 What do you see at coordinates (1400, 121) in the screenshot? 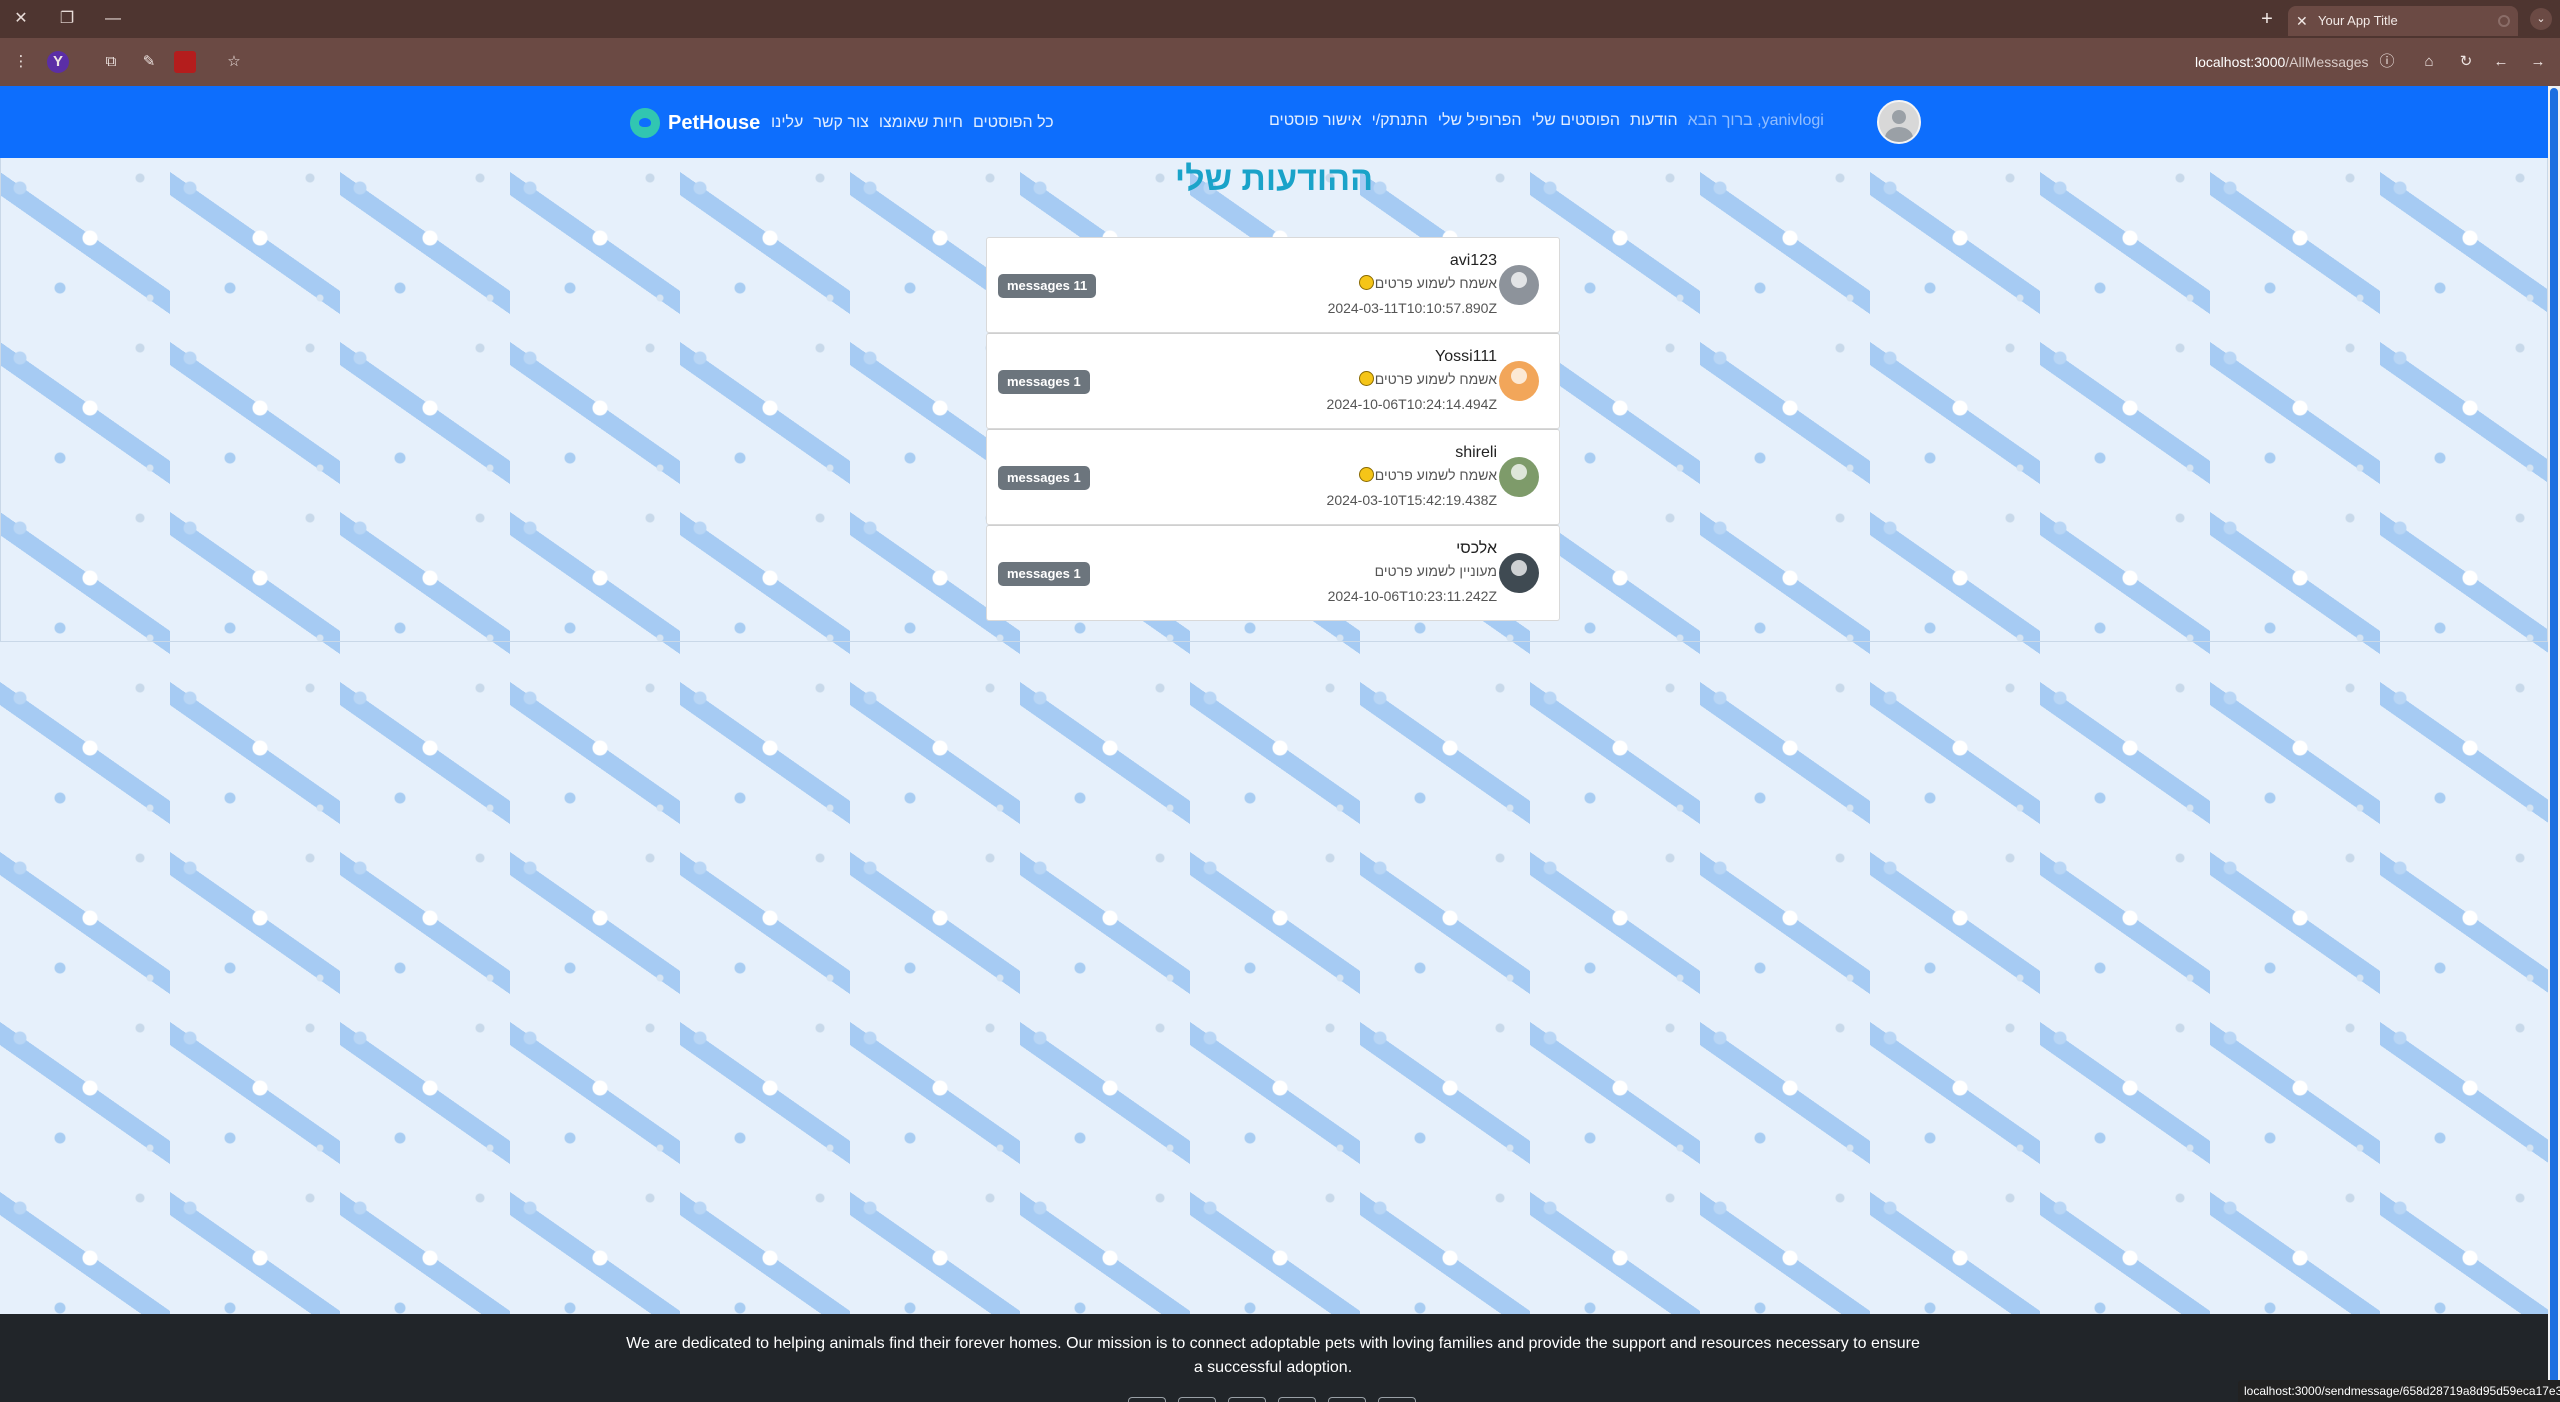
I see `nav-logout: התנתק/י` at bounding box center [1400, 121].